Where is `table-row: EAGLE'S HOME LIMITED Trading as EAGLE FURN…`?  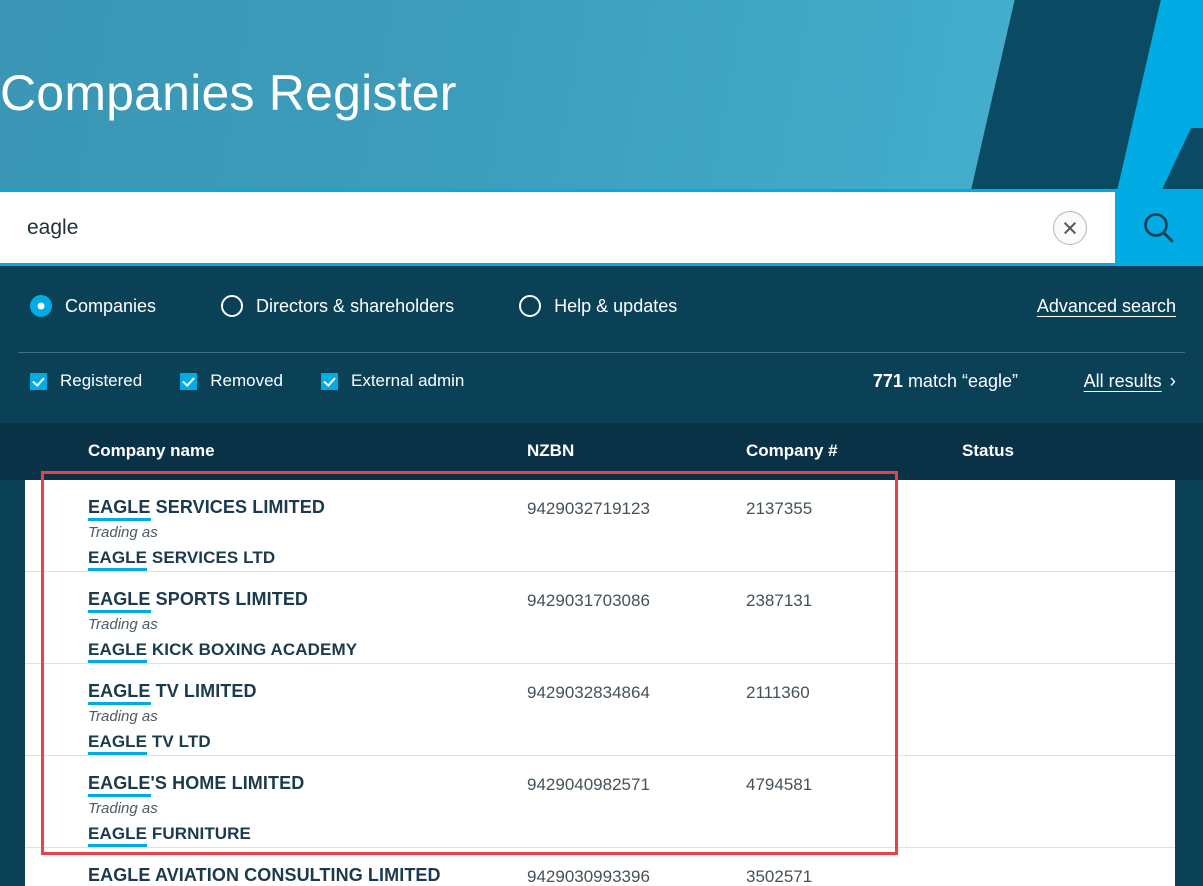
table-row: EAGLE'S HOME LIMITED Trading as EAGLE FURN… is located at coordinates (600, 802).